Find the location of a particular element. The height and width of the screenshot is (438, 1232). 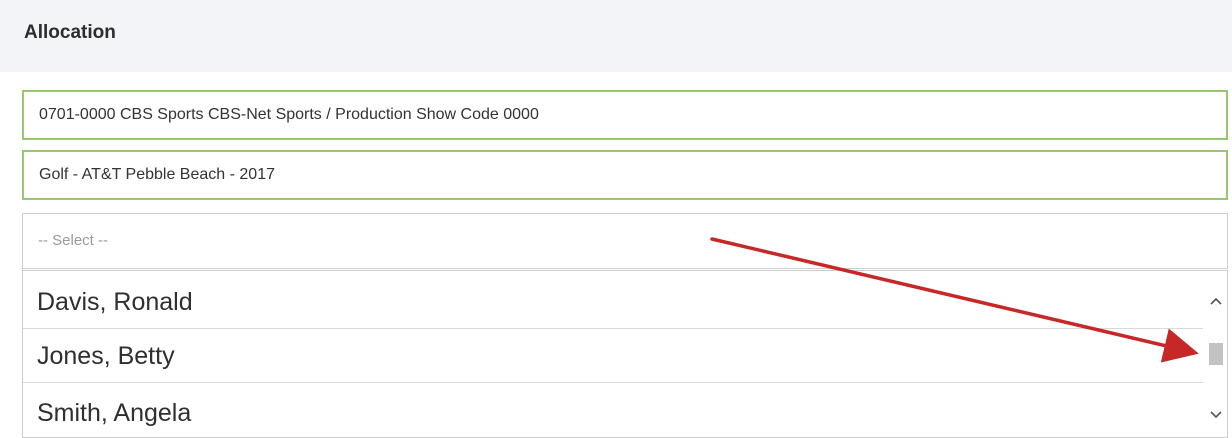

listbox-scrollbar is located at coordinates (1216, 354).